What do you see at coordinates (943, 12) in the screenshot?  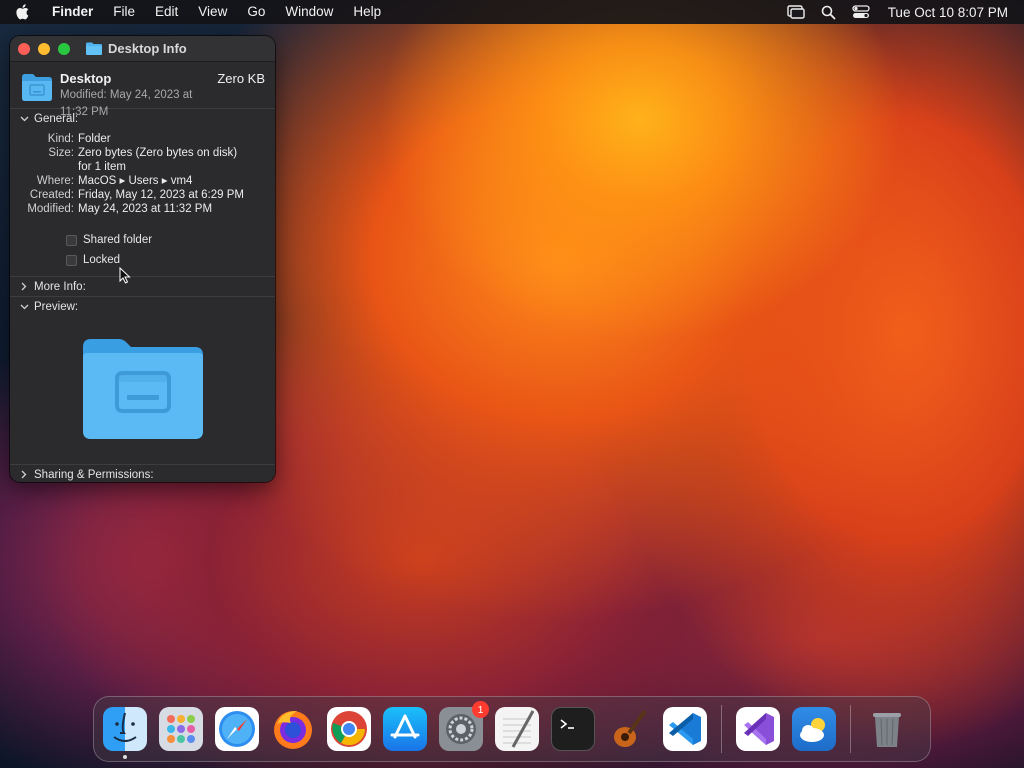 I see `menu-bar-clock: Tue Oct 10 8:07 PM` at bounding box center [943, 12].